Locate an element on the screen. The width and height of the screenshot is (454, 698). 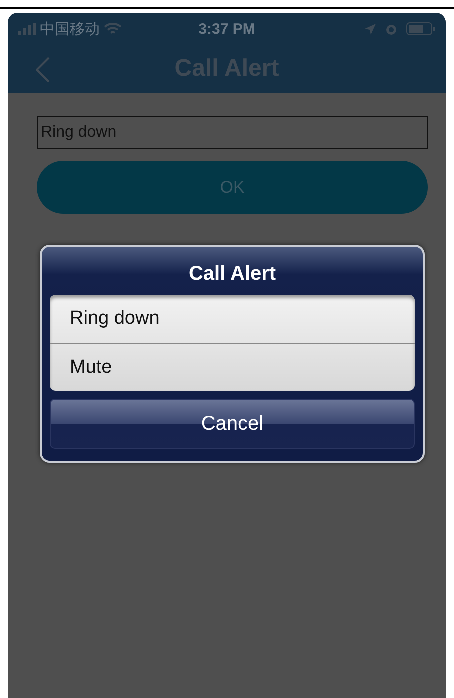
location-arrow-icon is located at coordinates (370, 29).